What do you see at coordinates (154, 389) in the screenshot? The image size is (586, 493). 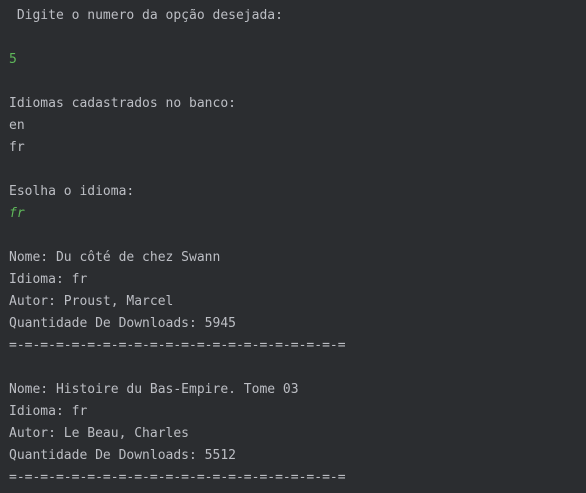 I see `book-name: Nome: Histoire du Bas-Empire. Tome 03` at bounding box center [154, 389].